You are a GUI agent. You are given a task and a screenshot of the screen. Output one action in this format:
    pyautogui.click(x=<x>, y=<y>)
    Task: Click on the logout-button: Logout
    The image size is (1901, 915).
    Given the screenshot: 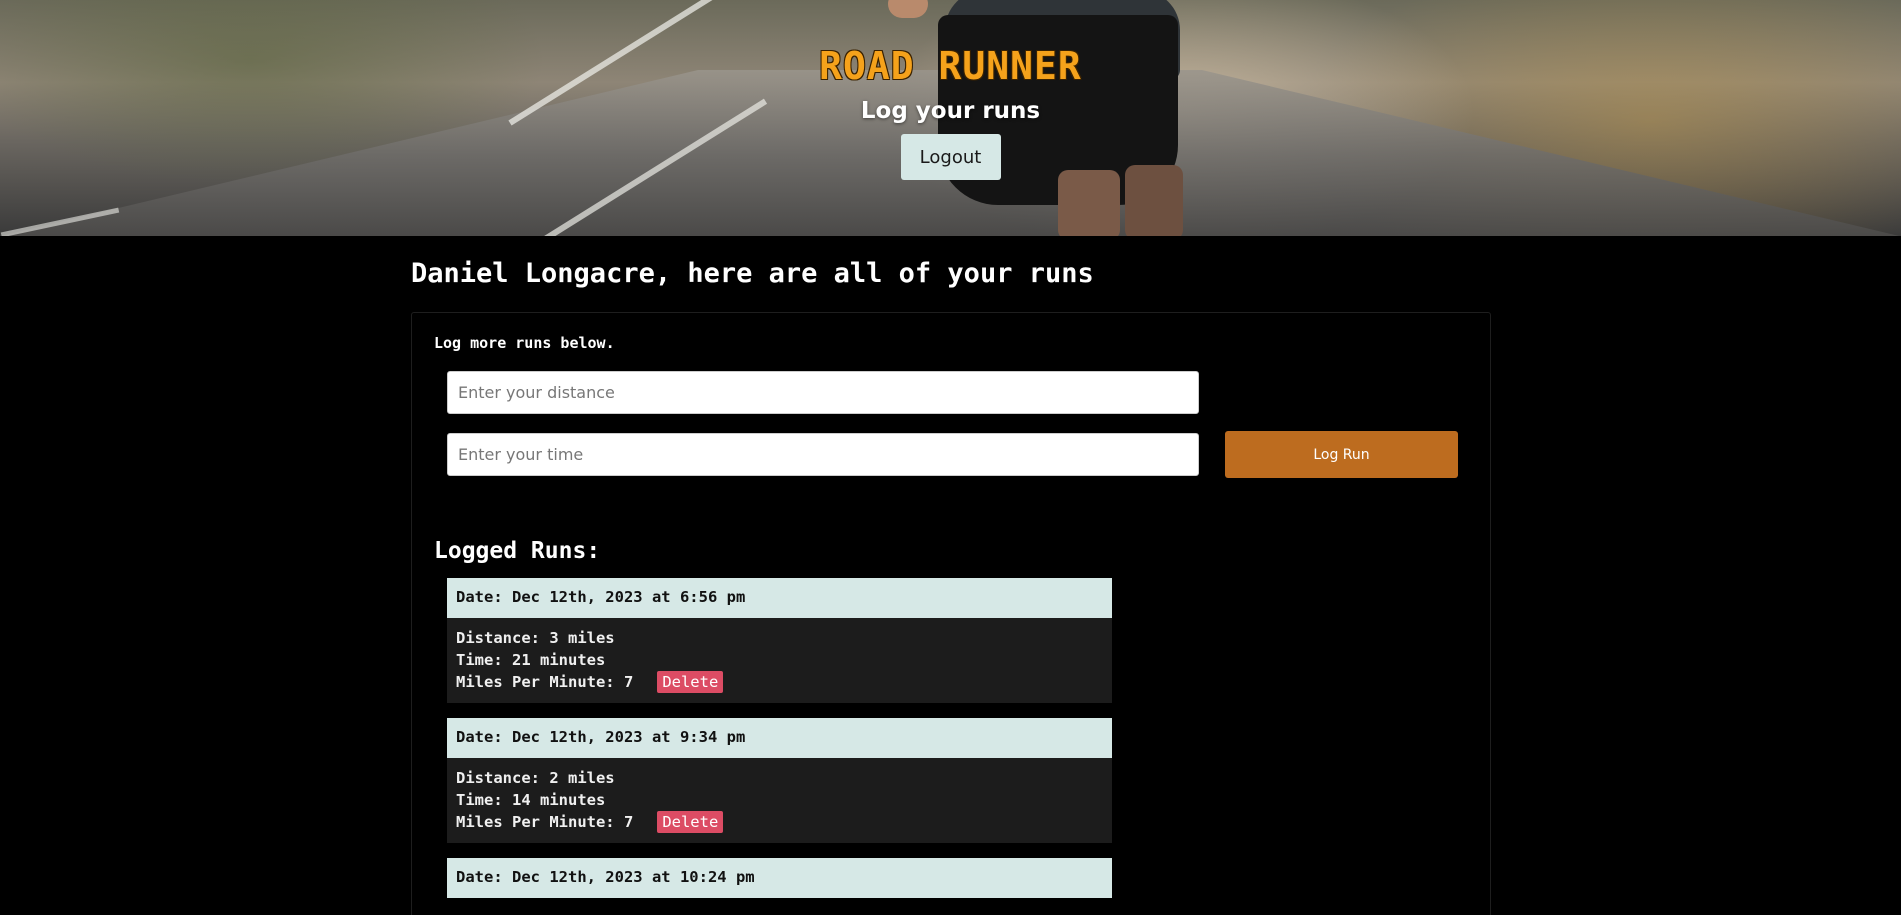 What is the action you would take?
    pyautogui.click(x=950, y=157)
    